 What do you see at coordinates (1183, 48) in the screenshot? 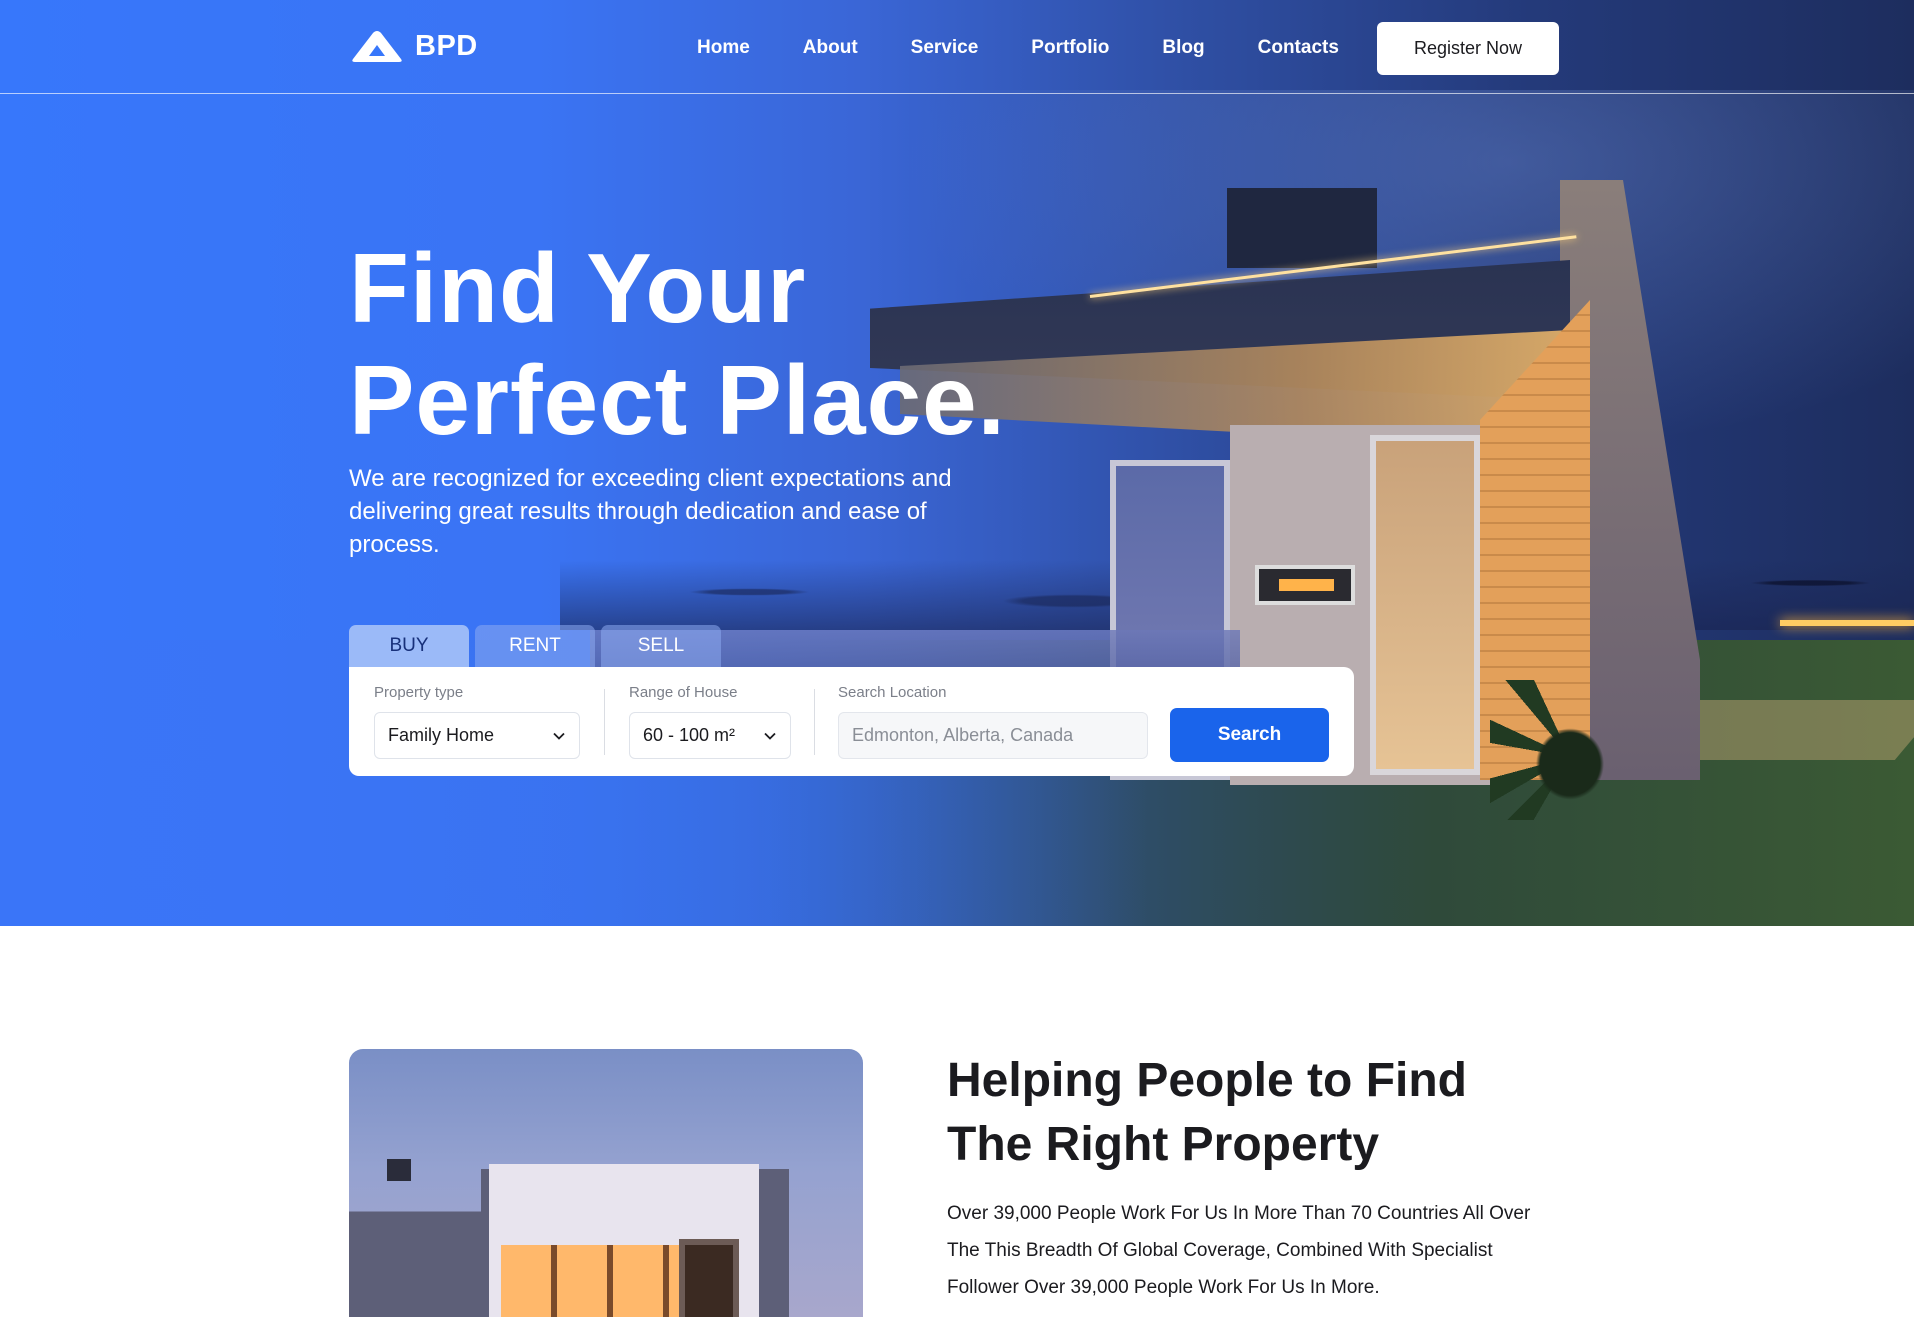
I see `nav-blog: Blog` at bounding box center [1183, 48].